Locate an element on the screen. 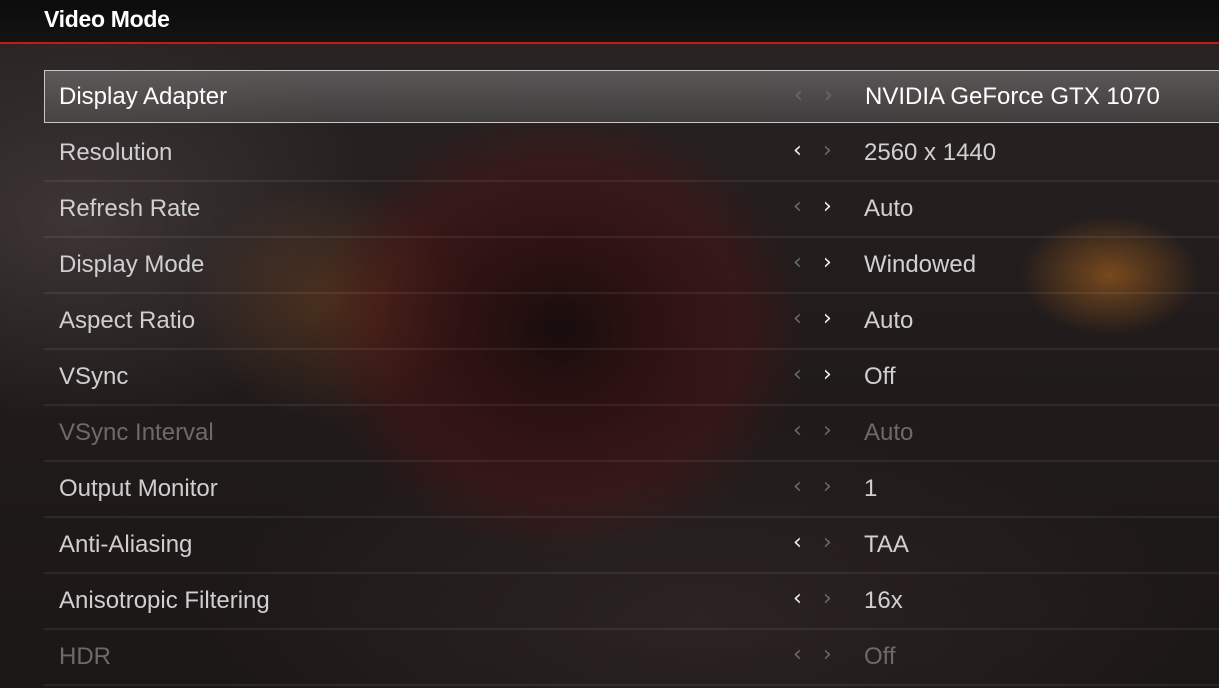 This screenshot has height=688, width=1219. setting-row-output-monitor: Output Monitor ‹ › 1 is located at coordinates (631, 490).